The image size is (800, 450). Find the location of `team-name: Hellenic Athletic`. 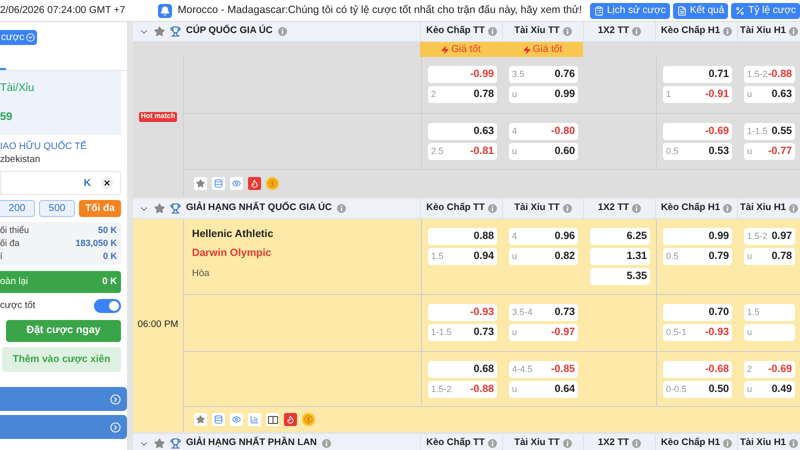

team-name: Hellenic Athletic is located at coordinates (233, 234).